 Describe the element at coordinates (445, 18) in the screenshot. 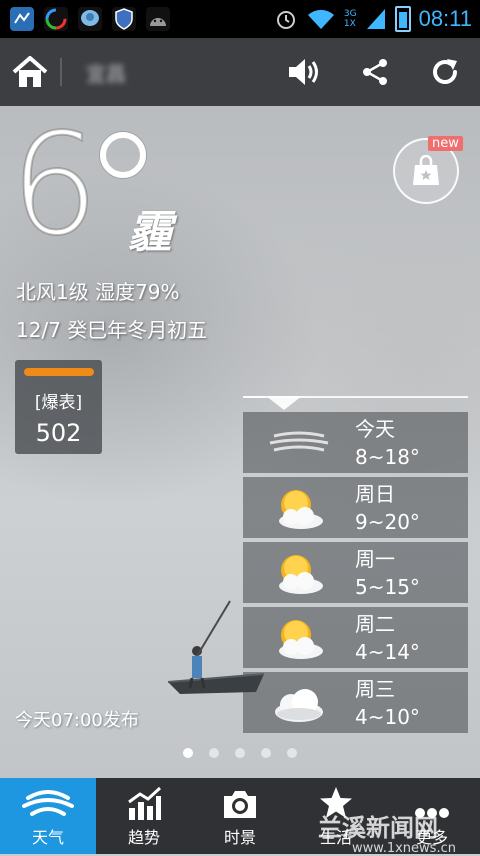

I see `clock: 08:11` at that location.